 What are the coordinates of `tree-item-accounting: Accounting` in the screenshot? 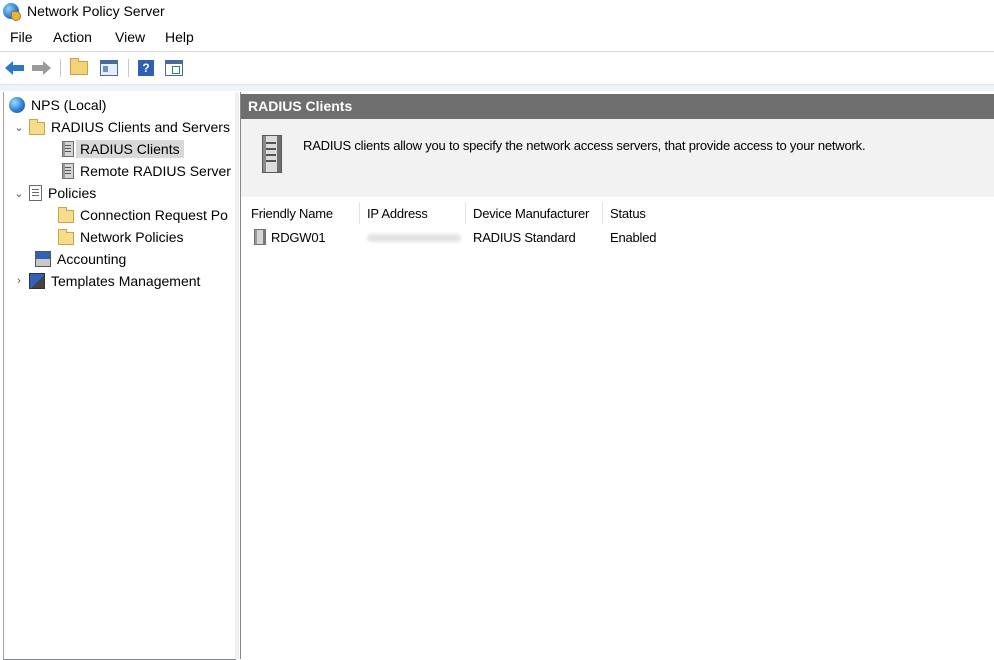 It's located at (80, 259).